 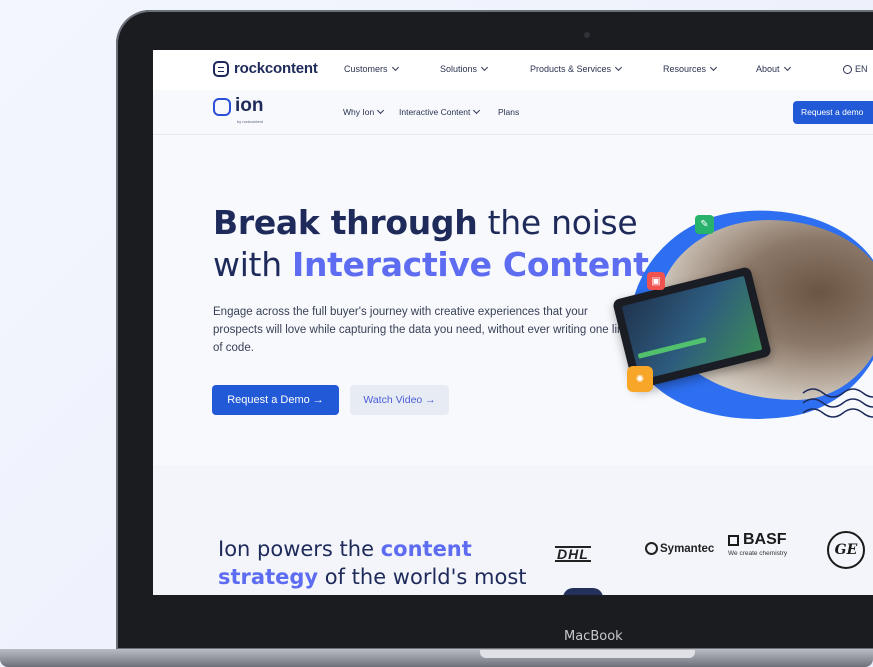 I want to click on laptop-base-notch, so click(x=587, y=654).